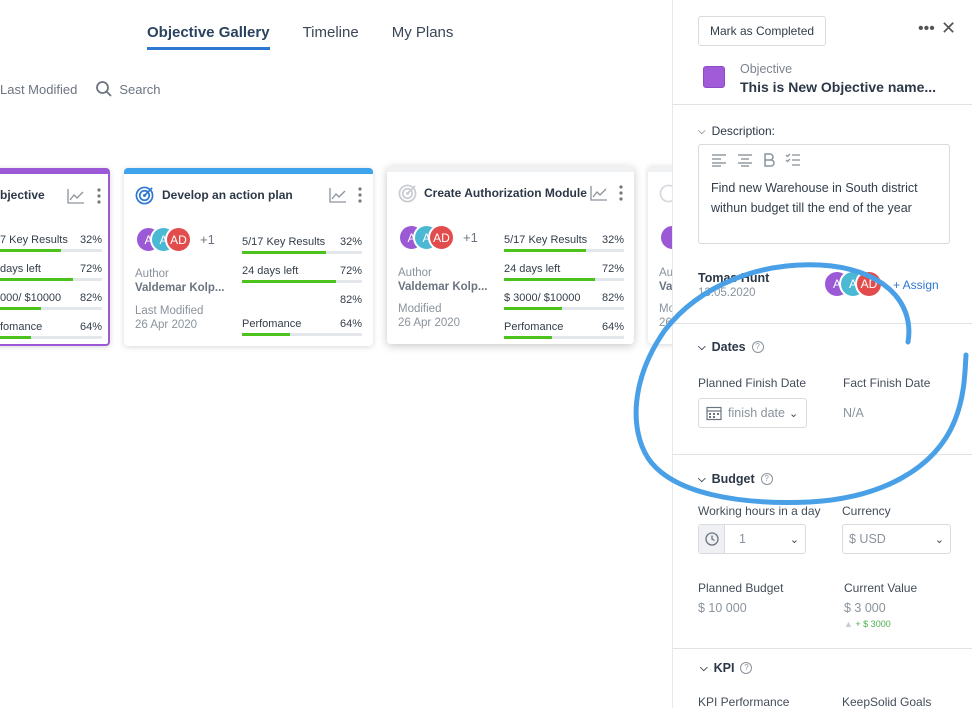 This screenshot has height=709, width=972. What do you see at coordinates (665, 309) in the screenshot?
I see `modified-label: Mo` at bounding box center [665, 309].